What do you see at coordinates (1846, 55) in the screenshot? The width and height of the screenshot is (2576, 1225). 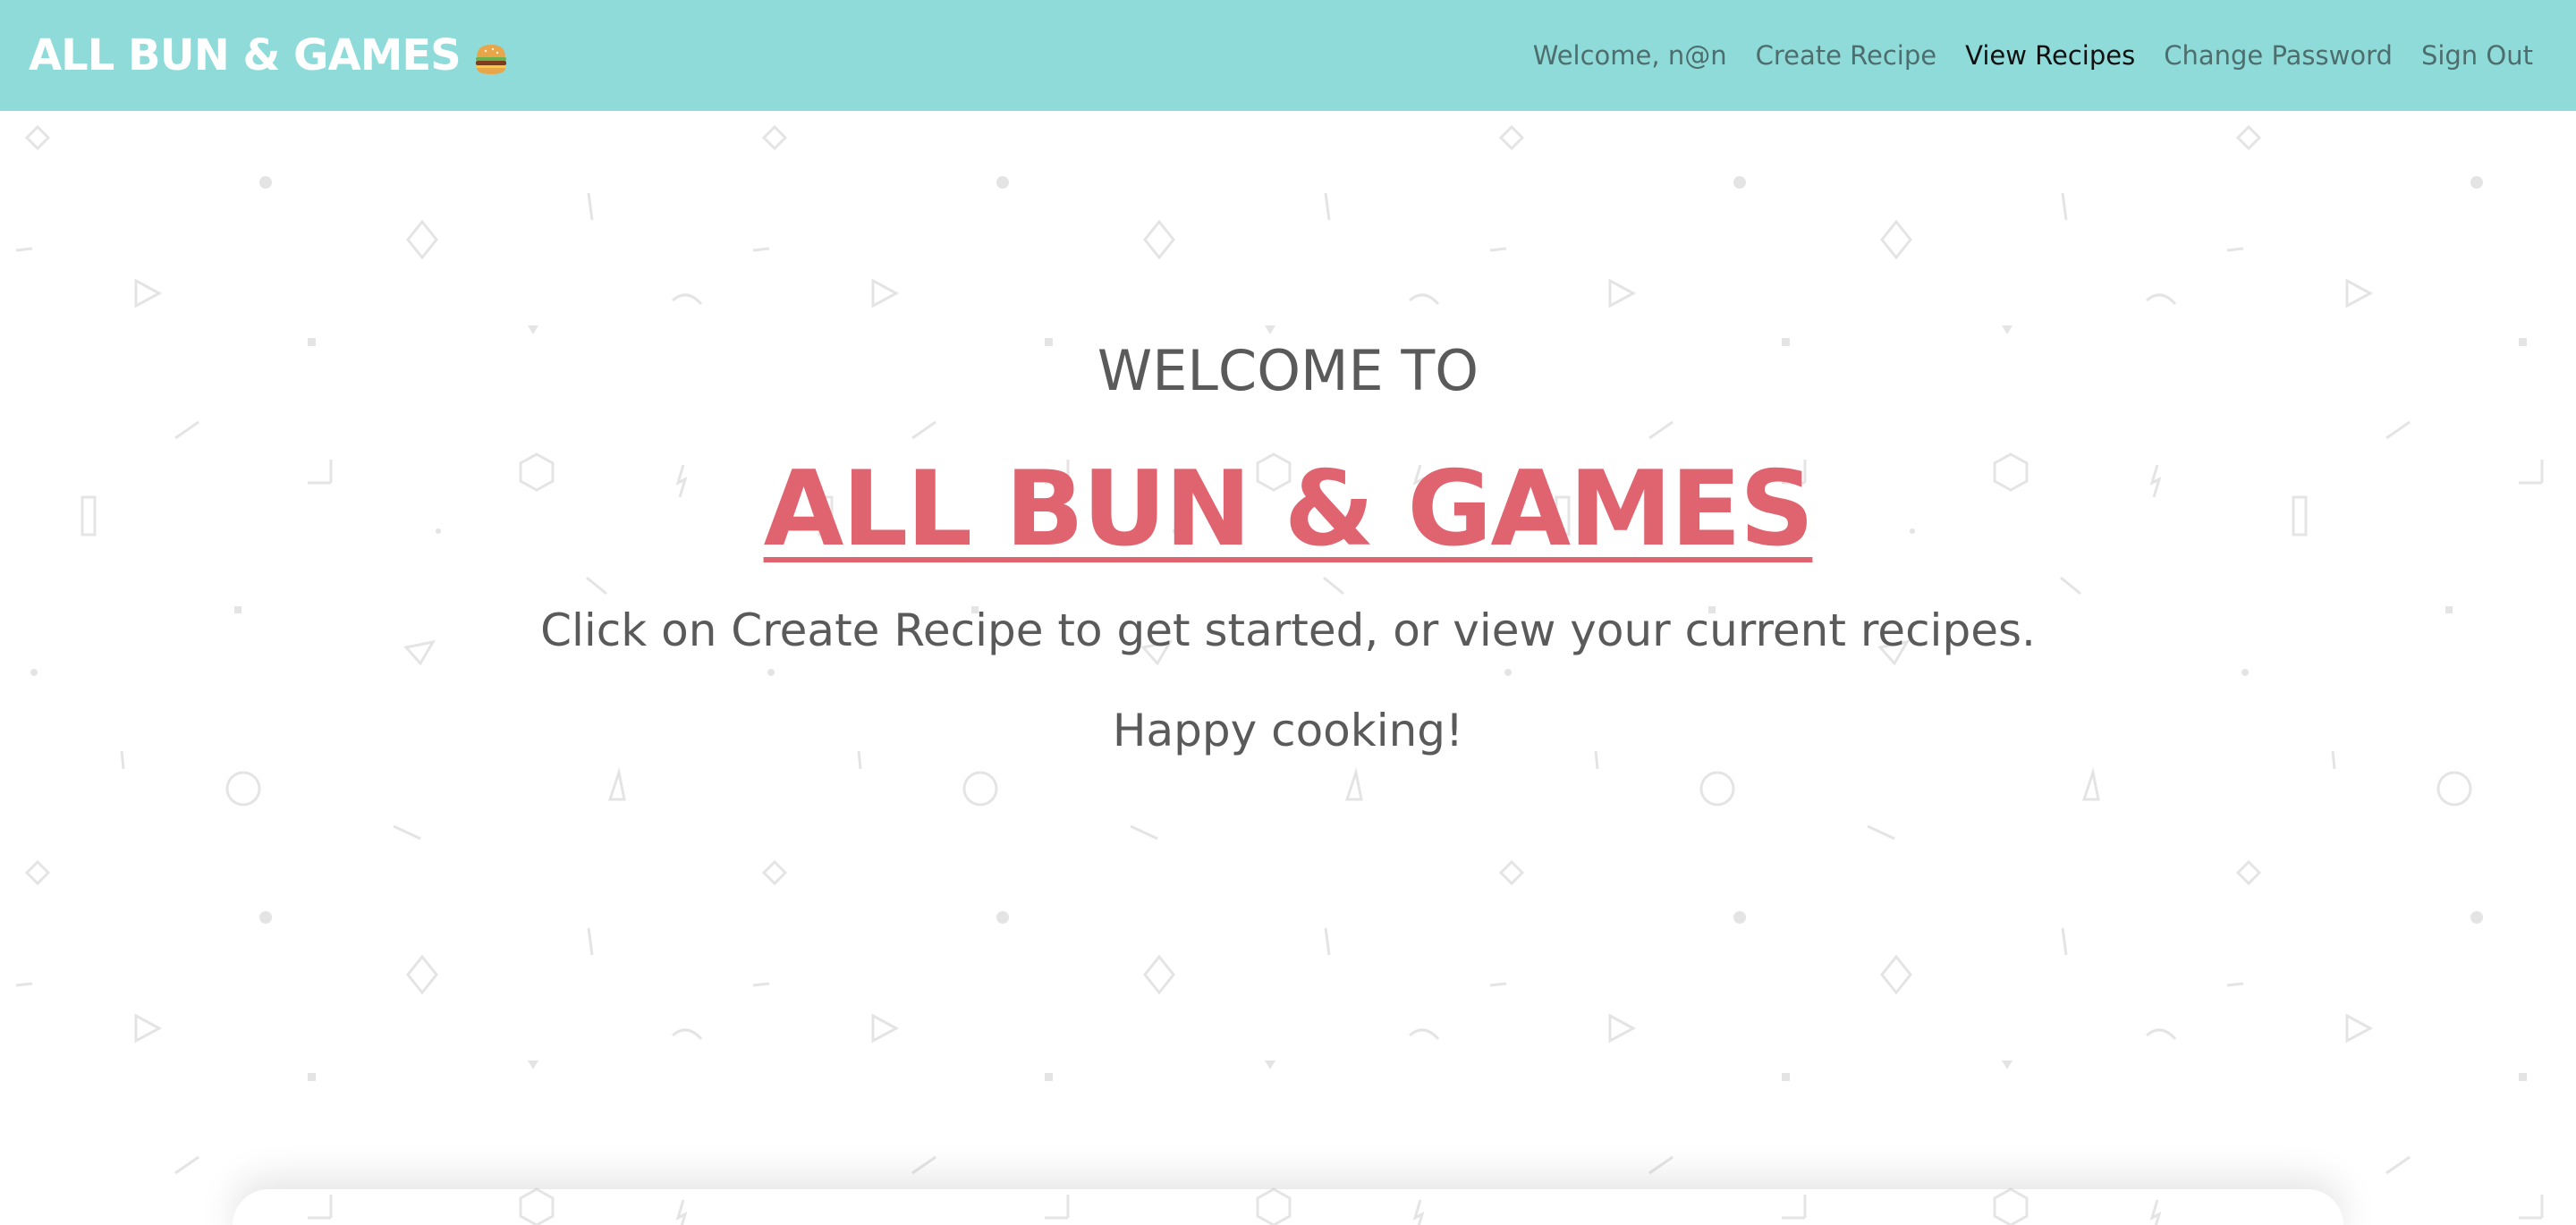 I see `nav-create-recipe: Create Recipe` at bounding box center [1846, 55].